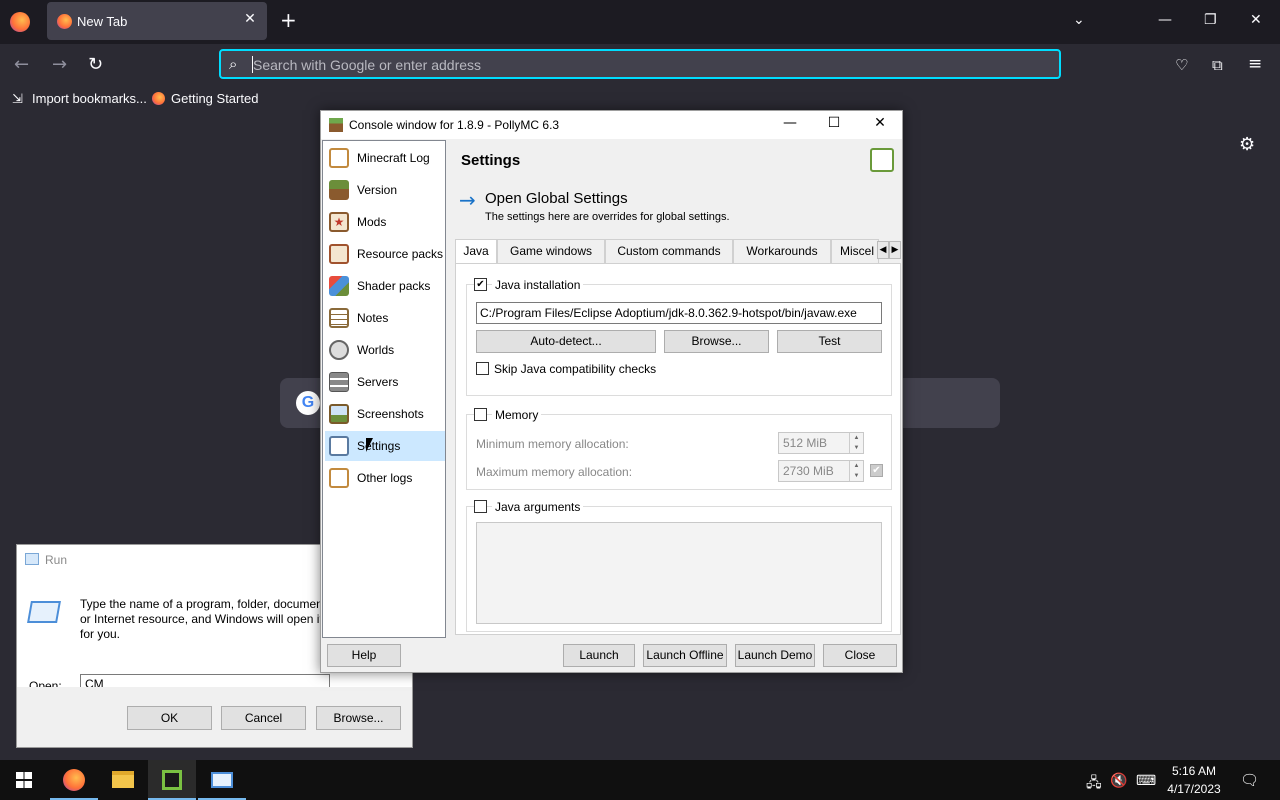 This screenshot has width=1280, height=800. I want to click on tab-miscellaneous: Miscel, so click(855, 251).